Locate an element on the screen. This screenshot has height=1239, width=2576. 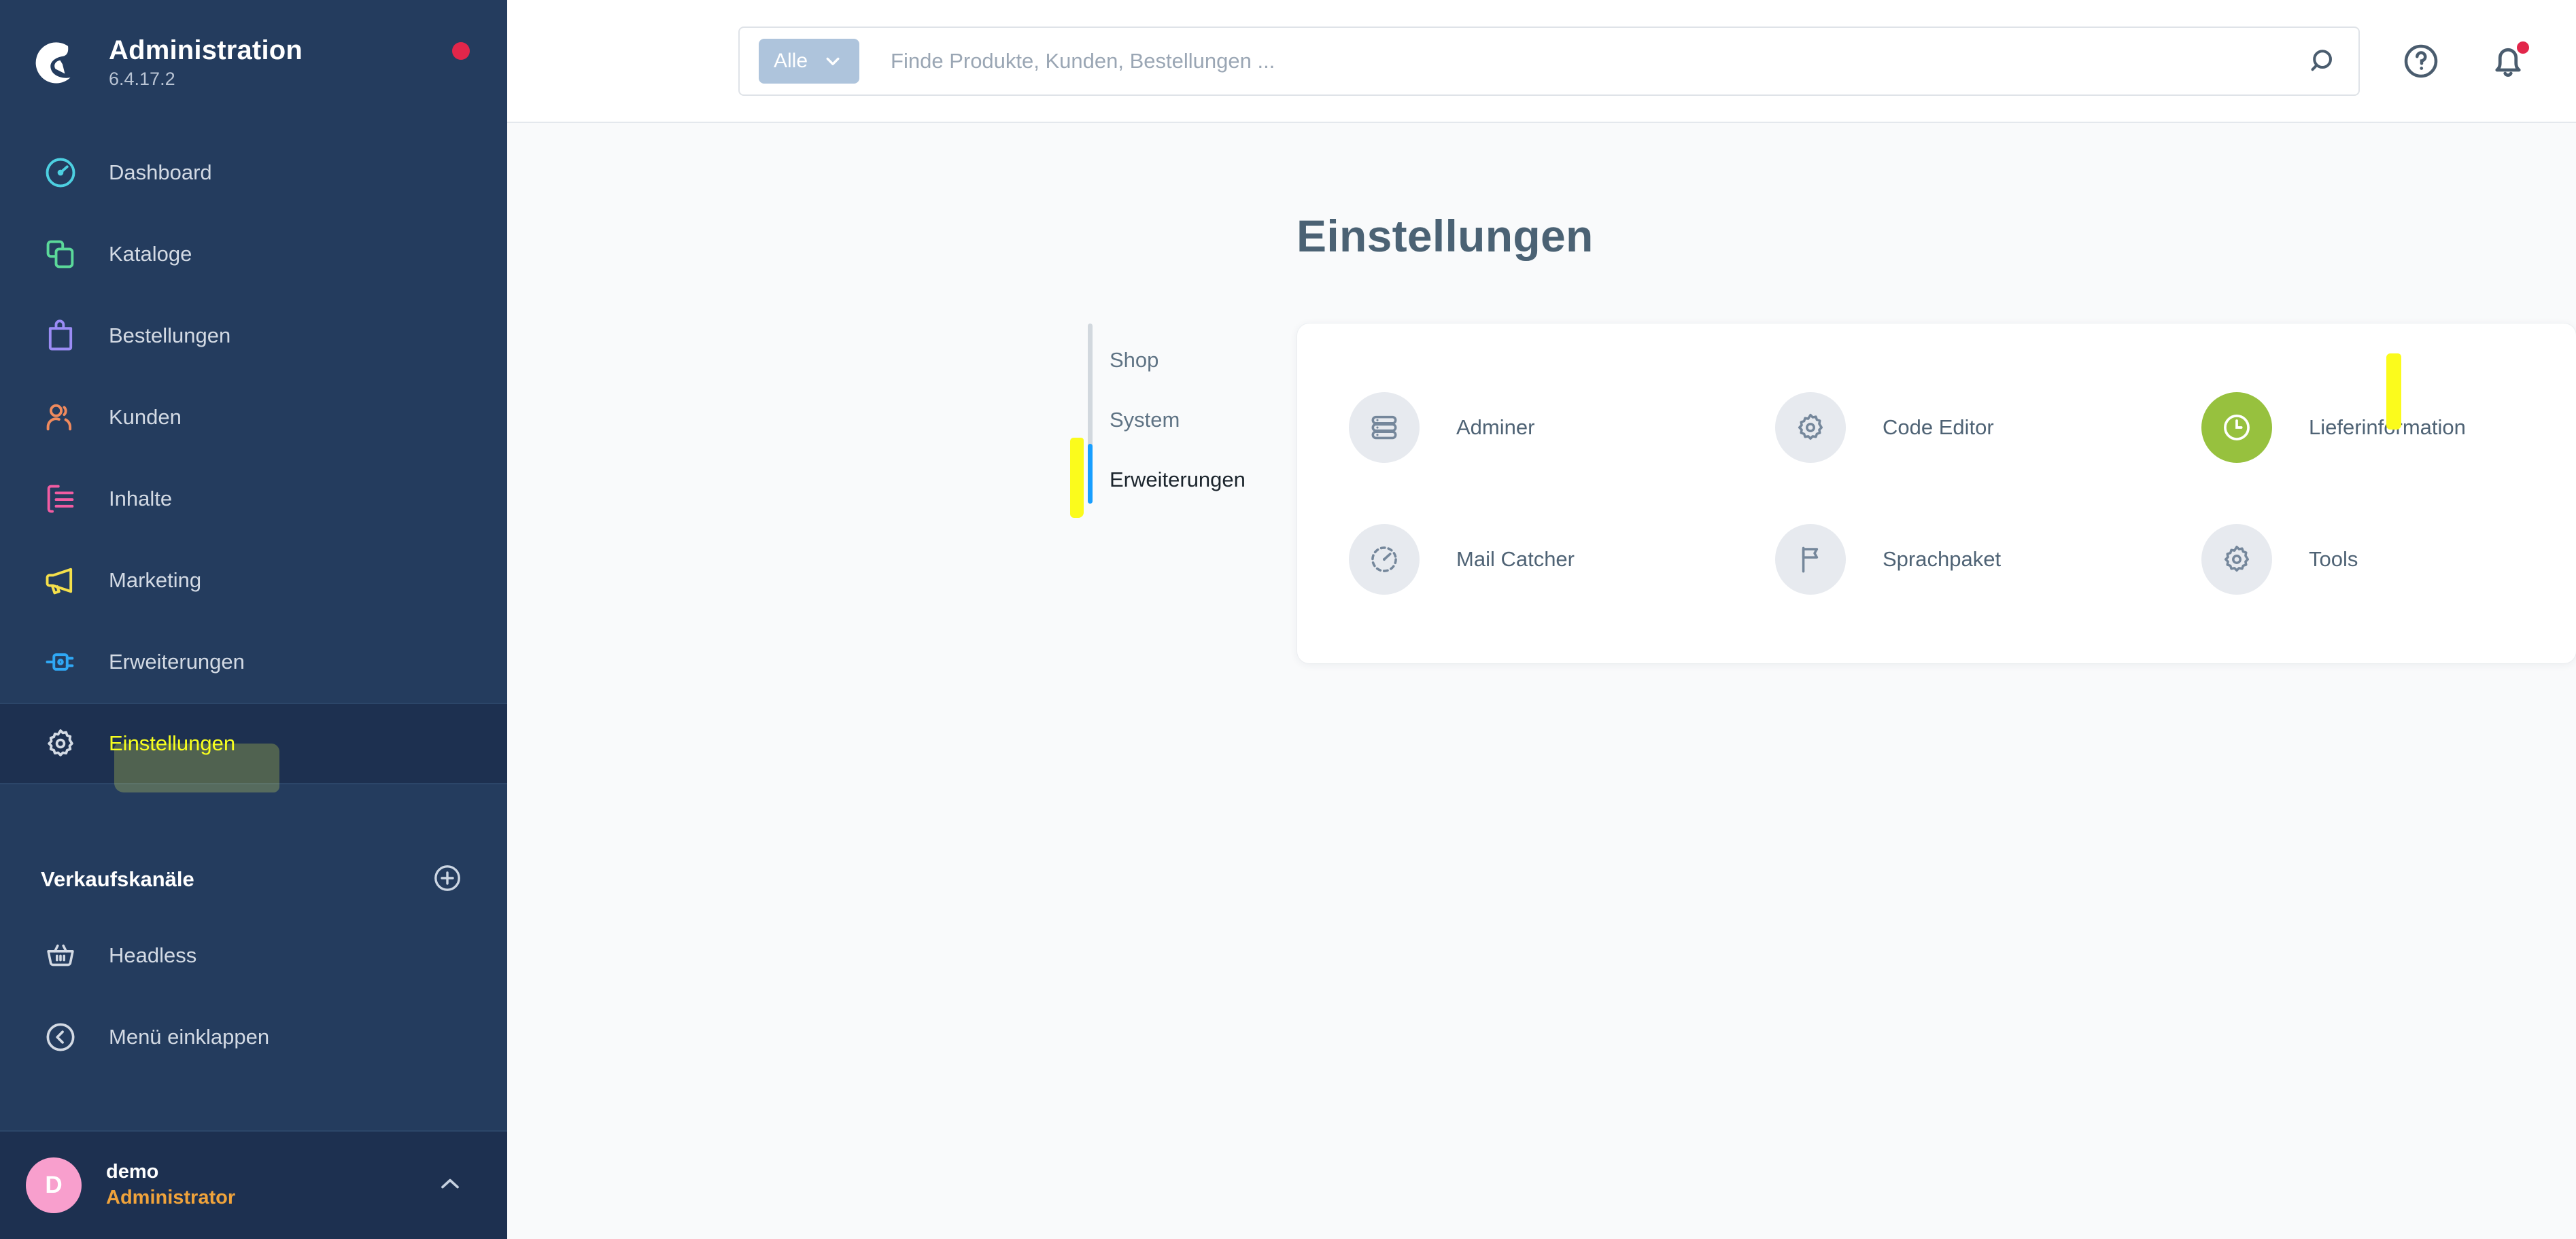
tab-active-indicator is located at coordinates (1090, 474).